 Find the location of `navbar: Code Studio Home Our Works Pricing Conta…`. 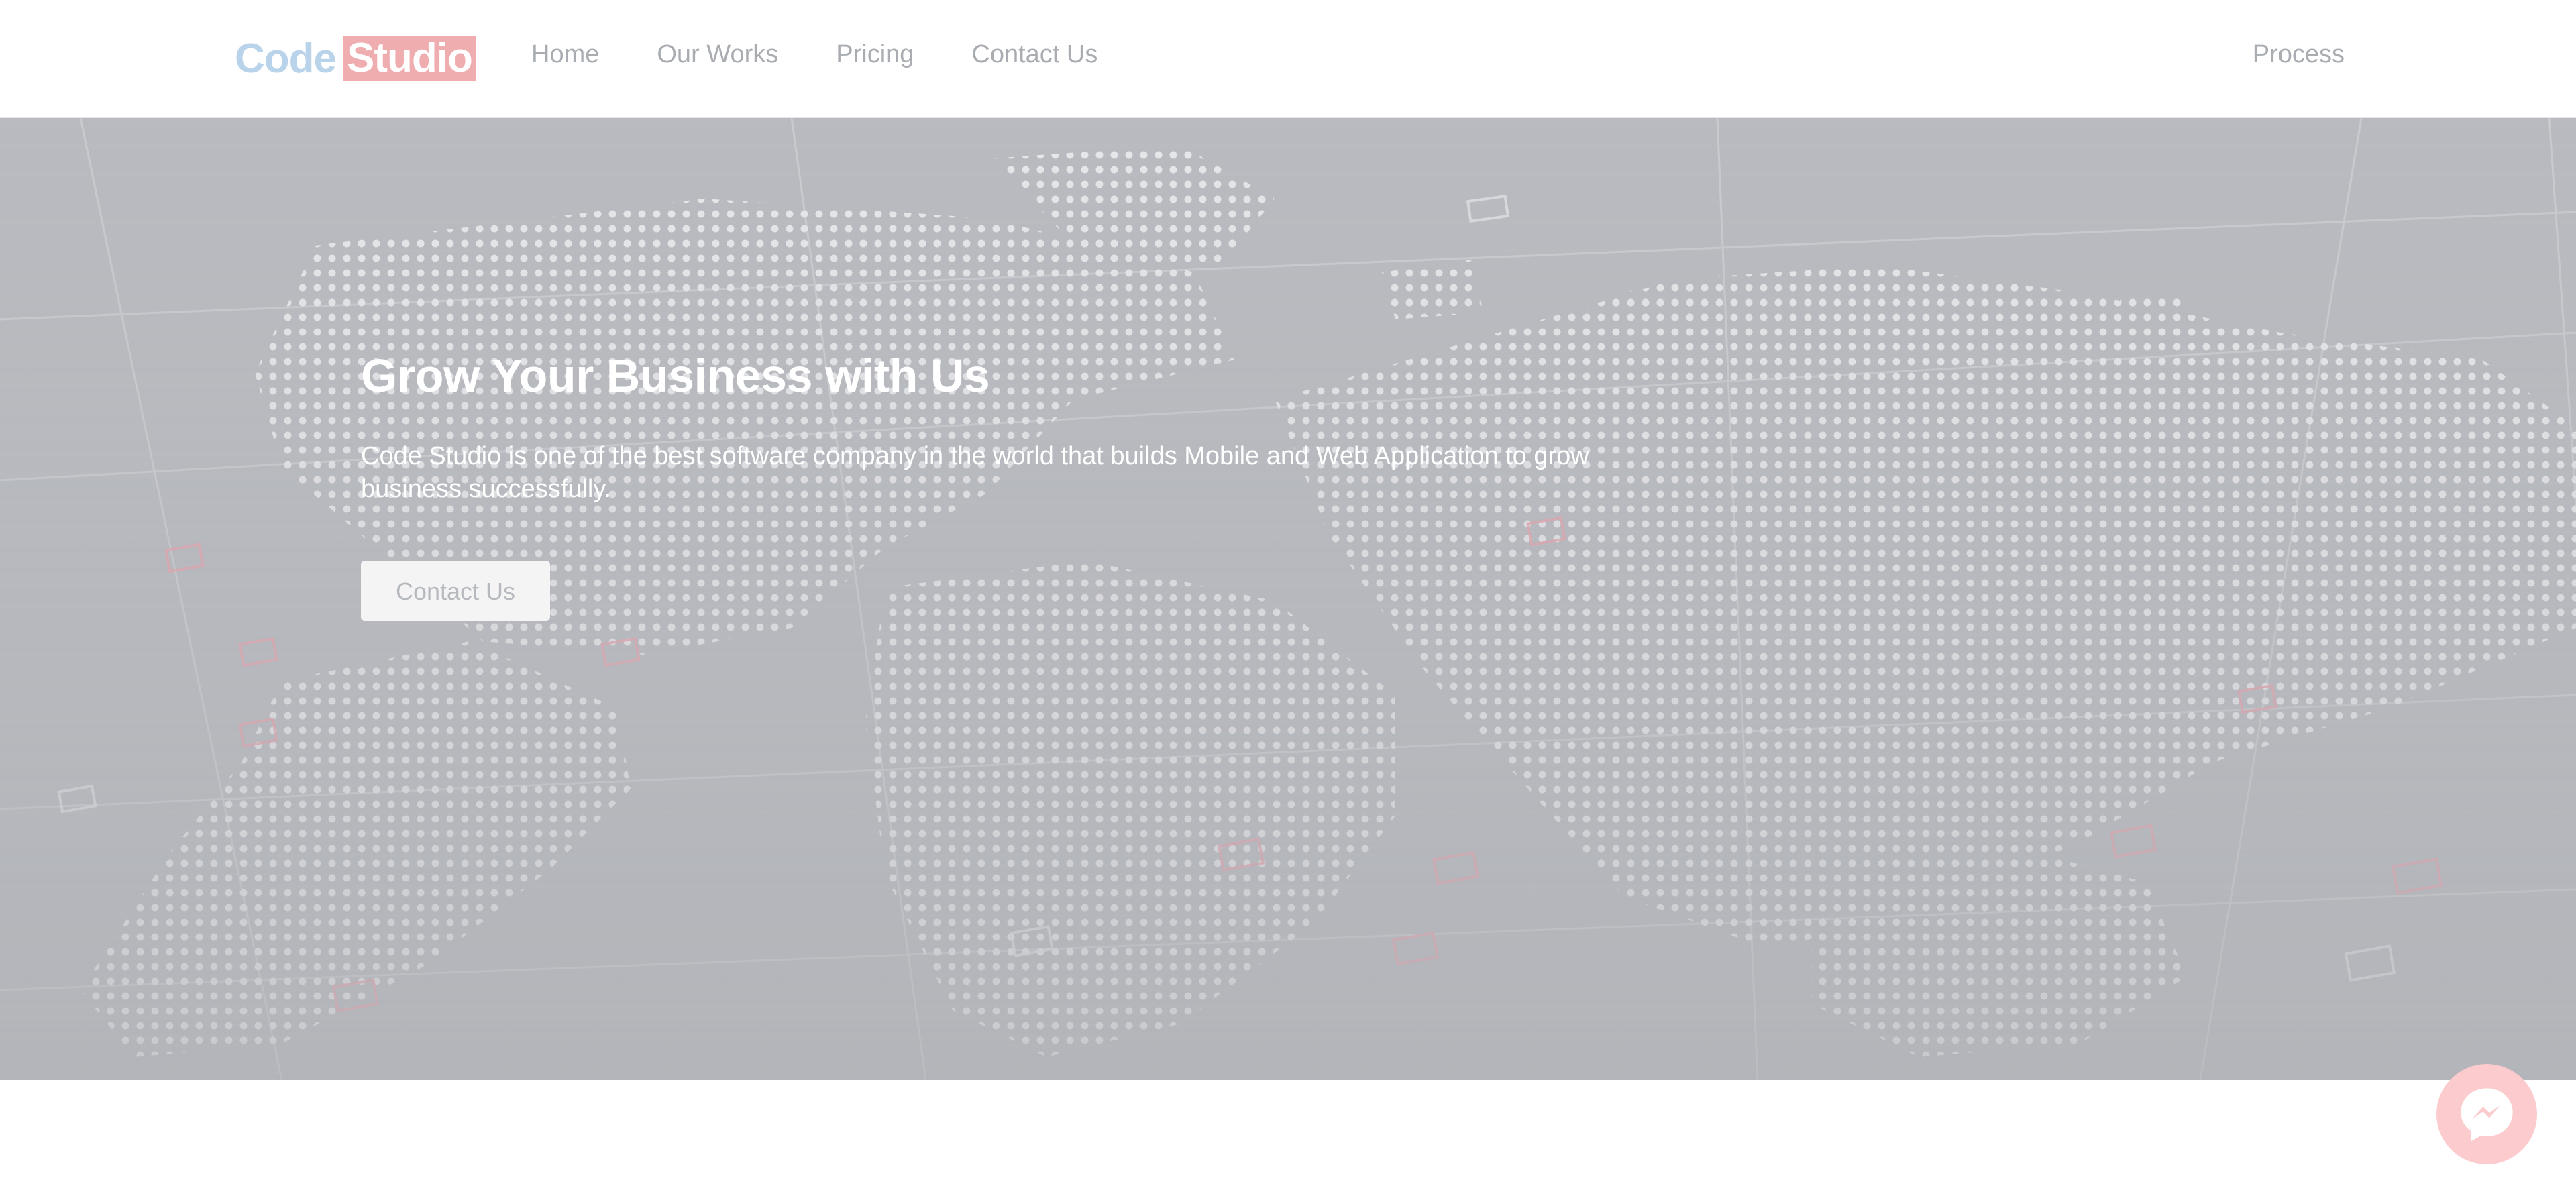

navbar: Code Studio Home Our Works Pricing Conta… is located at coordinates (1288, 59).